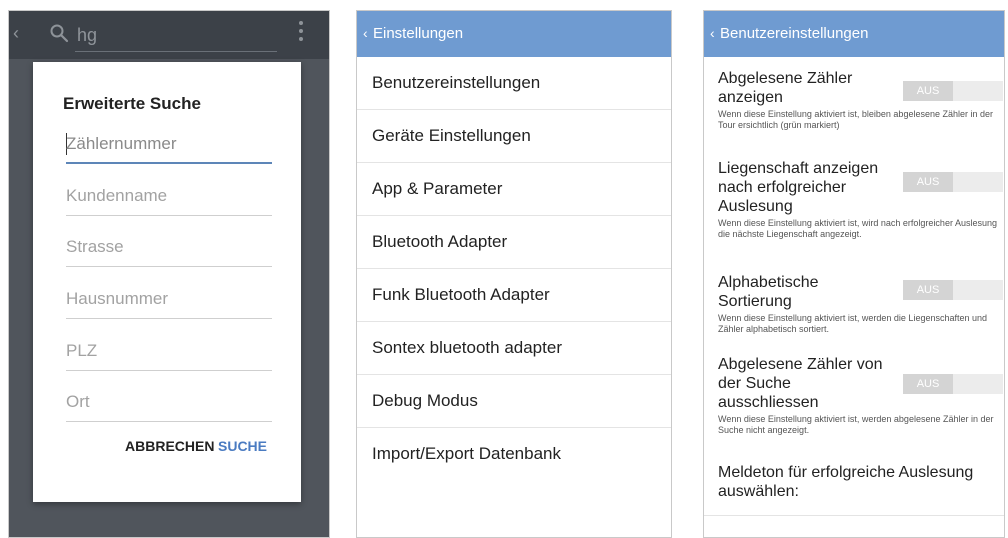 This screenshot has height=538, width=1008. I want to click on street-placeholder: Strasse, so click(95, 246).